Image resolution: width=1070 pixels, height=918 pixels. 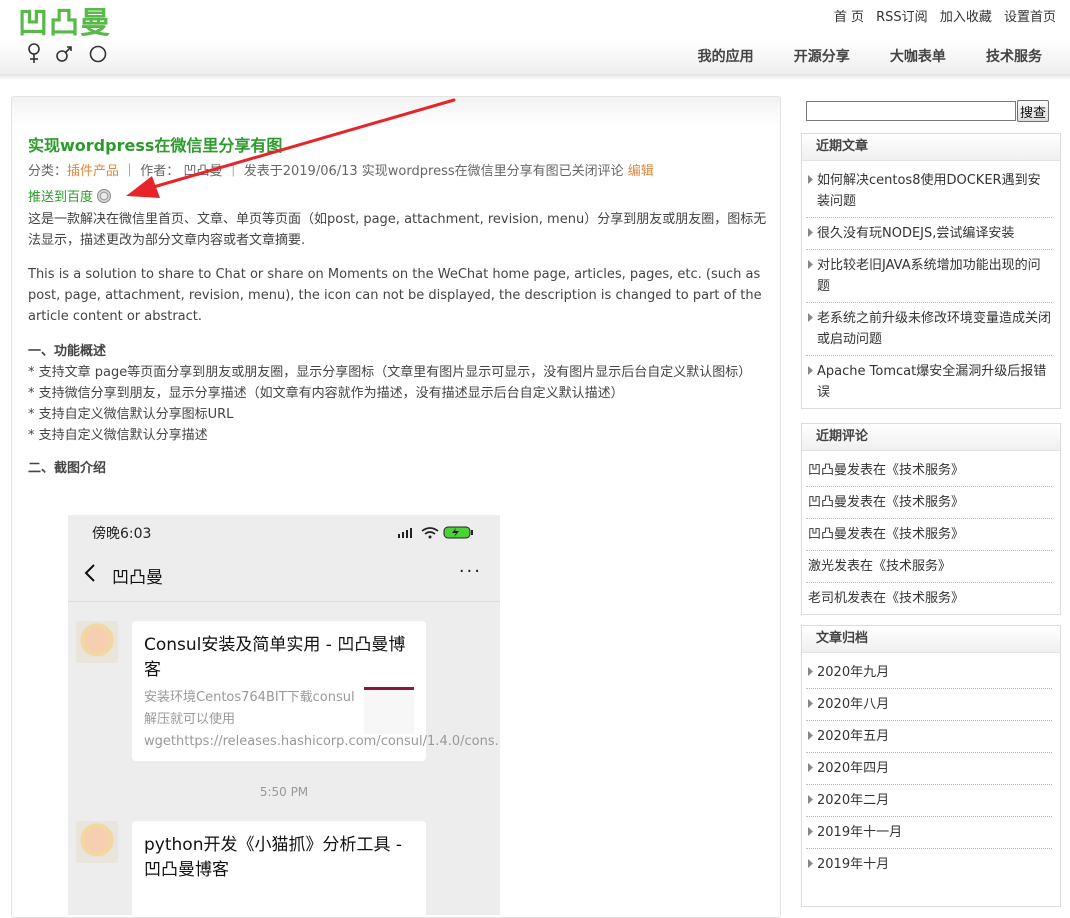 I want to click on top-links: 首 页 RSS订阅 加入收藏 设置首页, so click(x=941, y=15).